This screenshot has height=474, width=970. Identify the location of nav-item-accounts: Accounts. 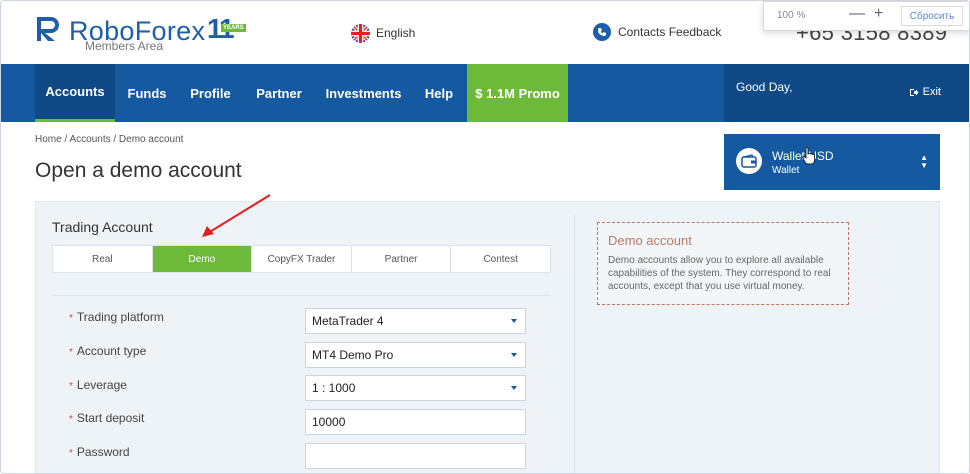
(75, 93).